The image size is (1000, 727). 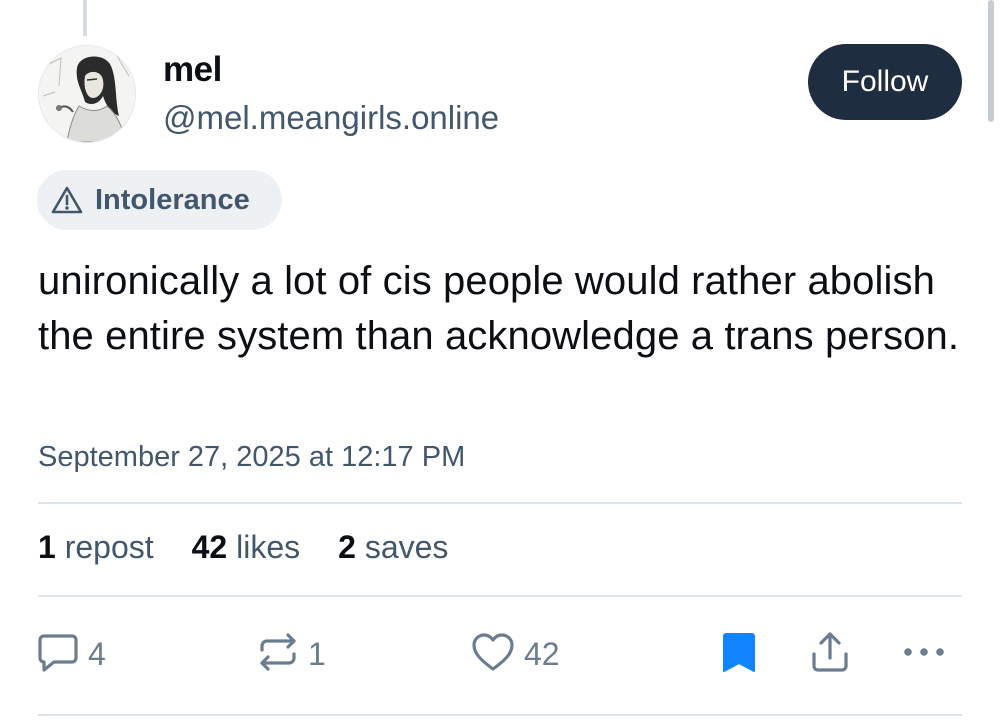 I want to click on more-dots-icon, so click(x=924, y=654).